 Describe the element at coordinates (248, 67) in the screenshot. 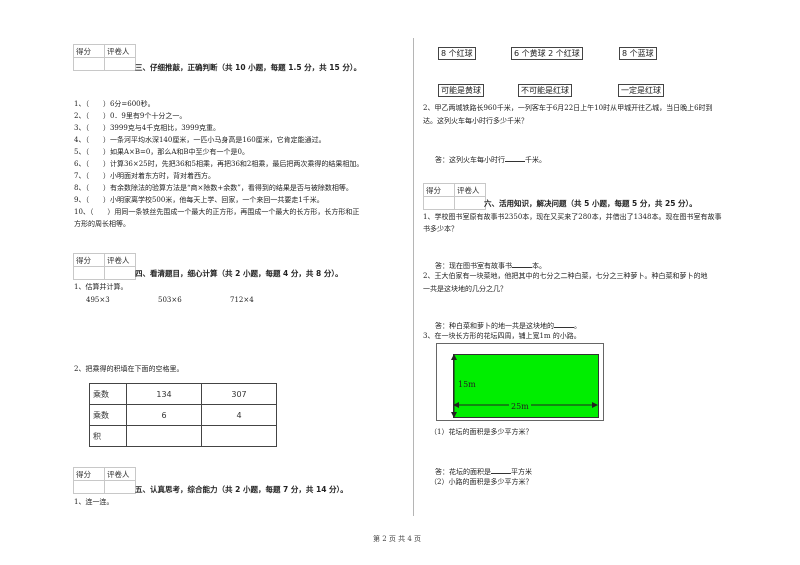

I see `section3-title: 三、仔细推敲，正确判断（共 10 小题，每题 1.5 分，共 15 分）。` at that location.